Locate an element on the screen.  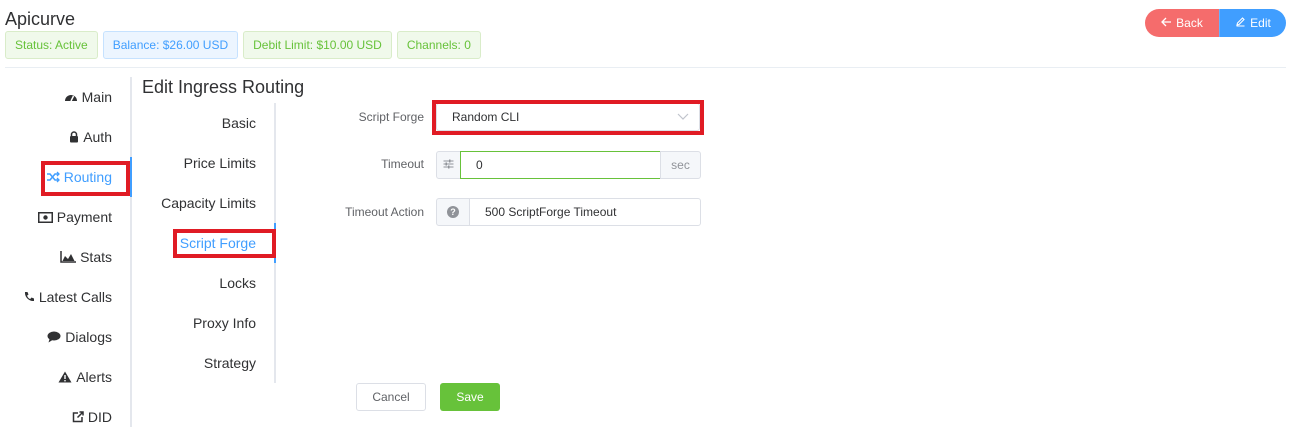
balance-badge: Balance: $26.00 USD is located at coordinates (170, 45).